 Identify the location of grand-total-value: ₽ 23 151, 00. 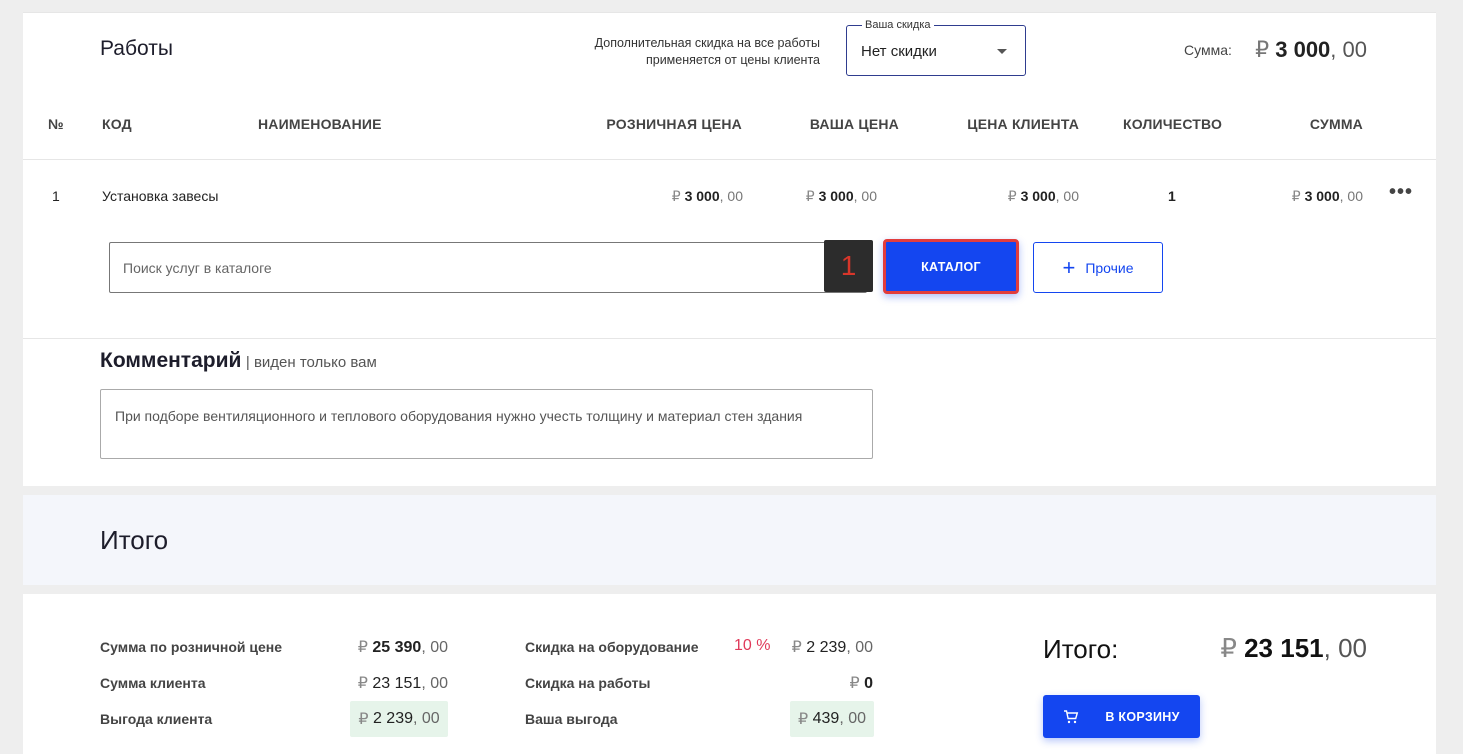
(1293, 648).